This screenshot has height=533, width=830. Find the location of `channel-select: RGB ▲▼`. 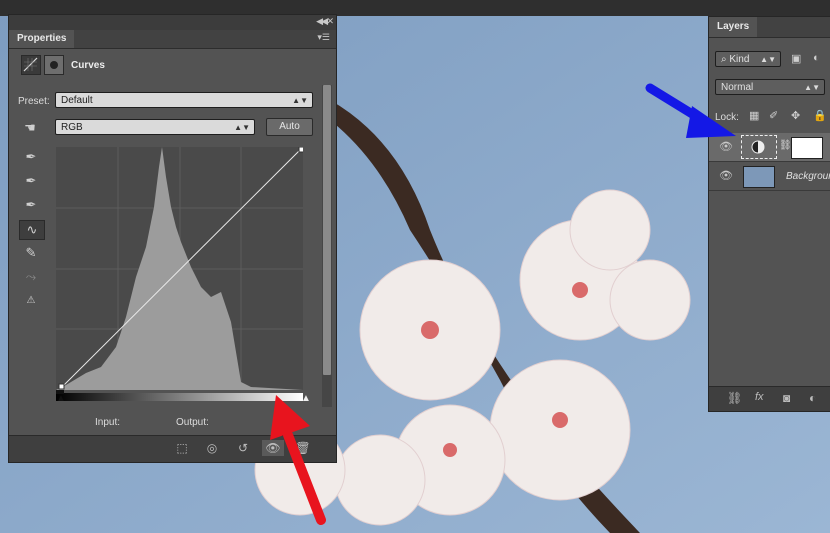

channel-select: RGB ▲▼ is located at coordinates (155, 127).